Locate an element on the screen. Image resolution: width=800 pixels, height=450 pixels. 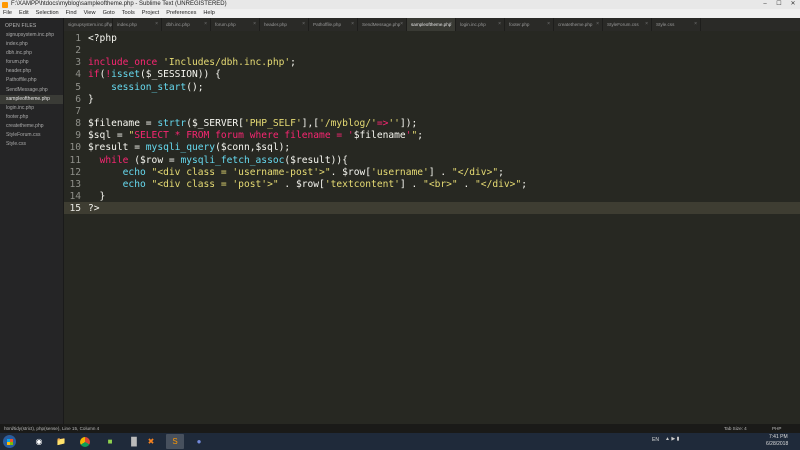
syntax-indicator: PHP is located at coordinates (776, 428).